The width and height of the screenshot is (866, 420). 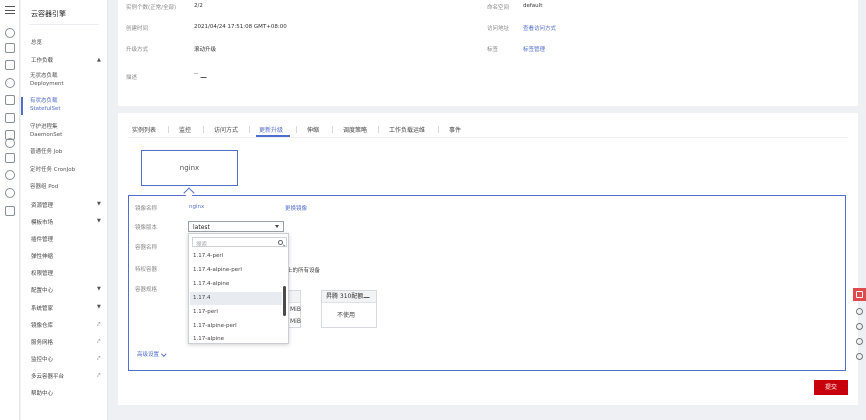 What do you see at coordinates (236, 284) in the screenshot?
I see `version-option: 1.17.4-alpine` at bounding box center [236, 284].